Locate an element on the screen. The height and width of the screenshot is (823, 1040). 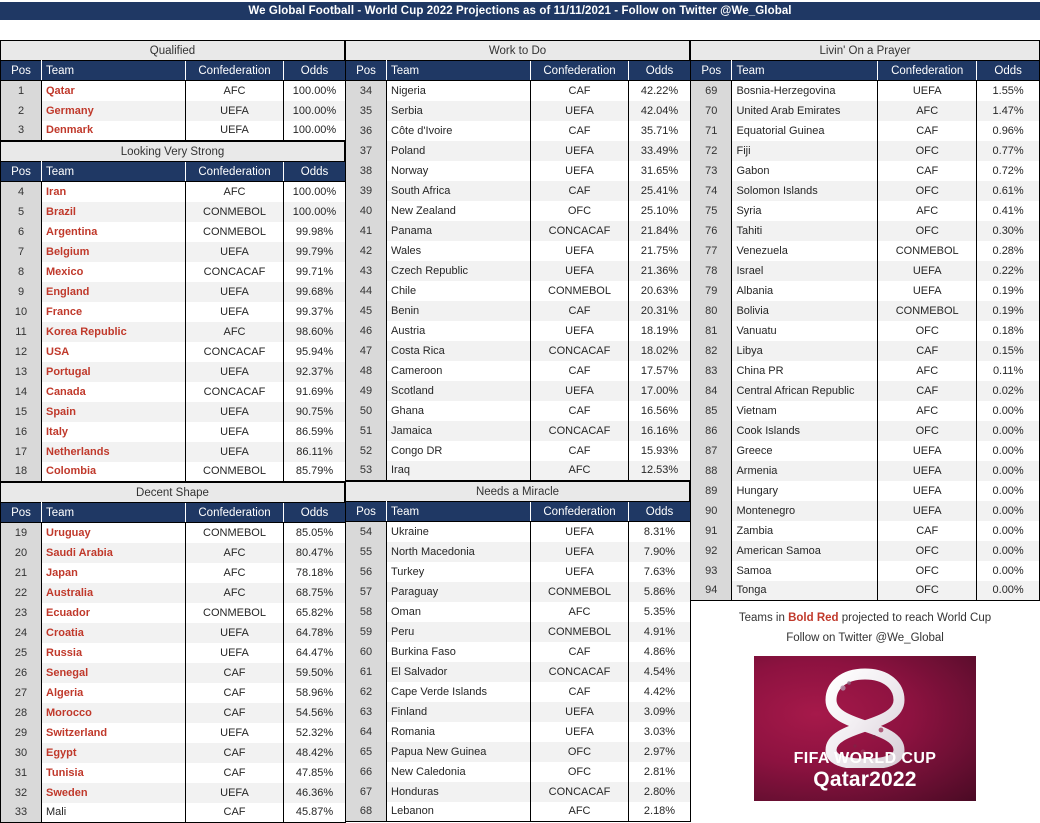
table-row: 86 Cook Islands OFC 0.00% is located at coordinates (864, 430).